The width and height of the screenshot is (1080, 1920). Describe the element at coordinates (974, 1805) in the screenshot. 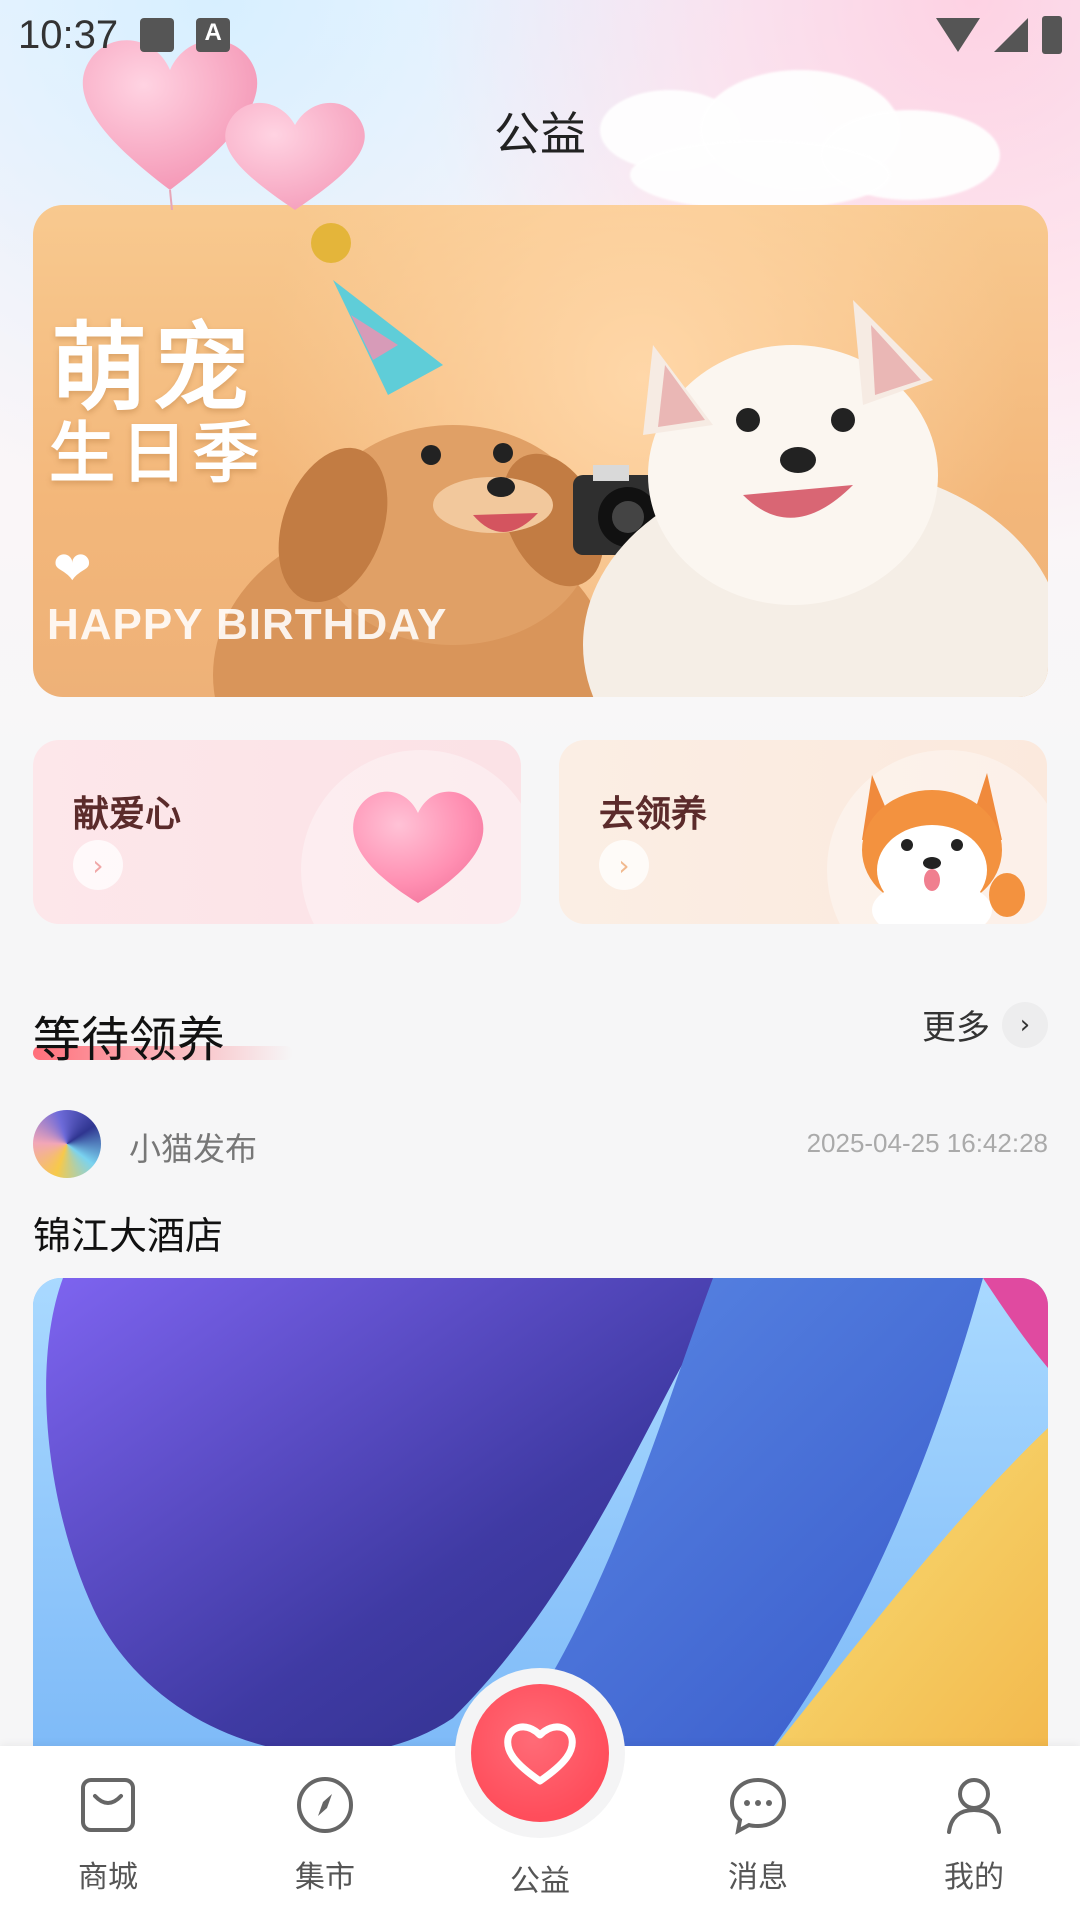

I see `user-icon` at that location.